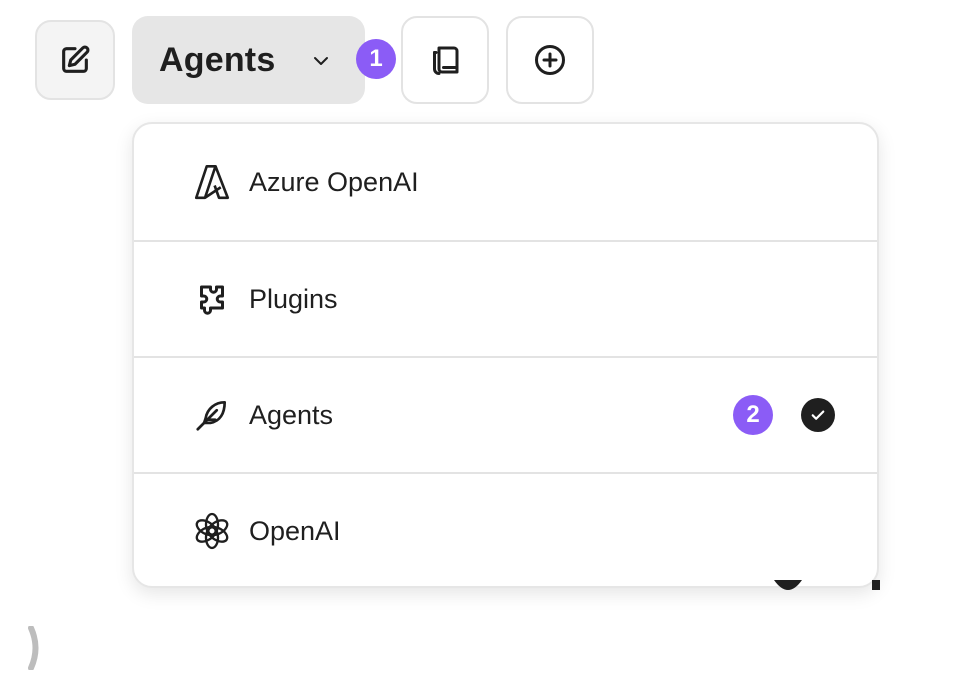  What do you see at coordinates (321, 61) in the screenshot?
I see `chevron-down-icon` at bounding box center [321, 61].